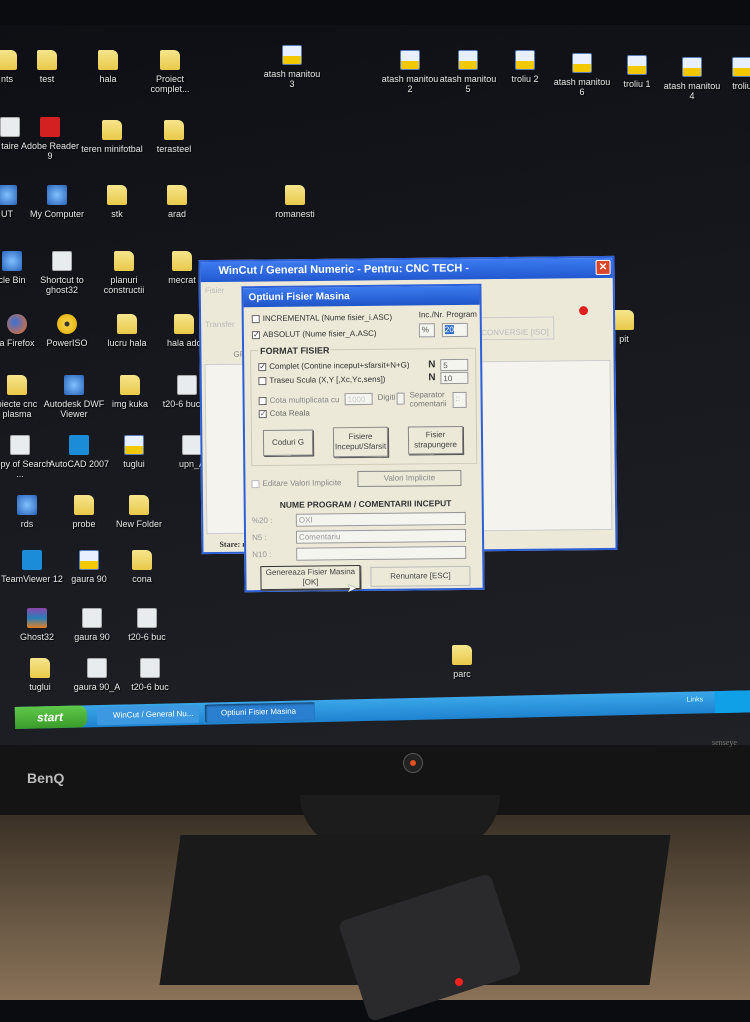 Image resolution: width=750 pixels, height=1022 pixels. I want to click on desktop-icon: New Folder, so click(139, 512).